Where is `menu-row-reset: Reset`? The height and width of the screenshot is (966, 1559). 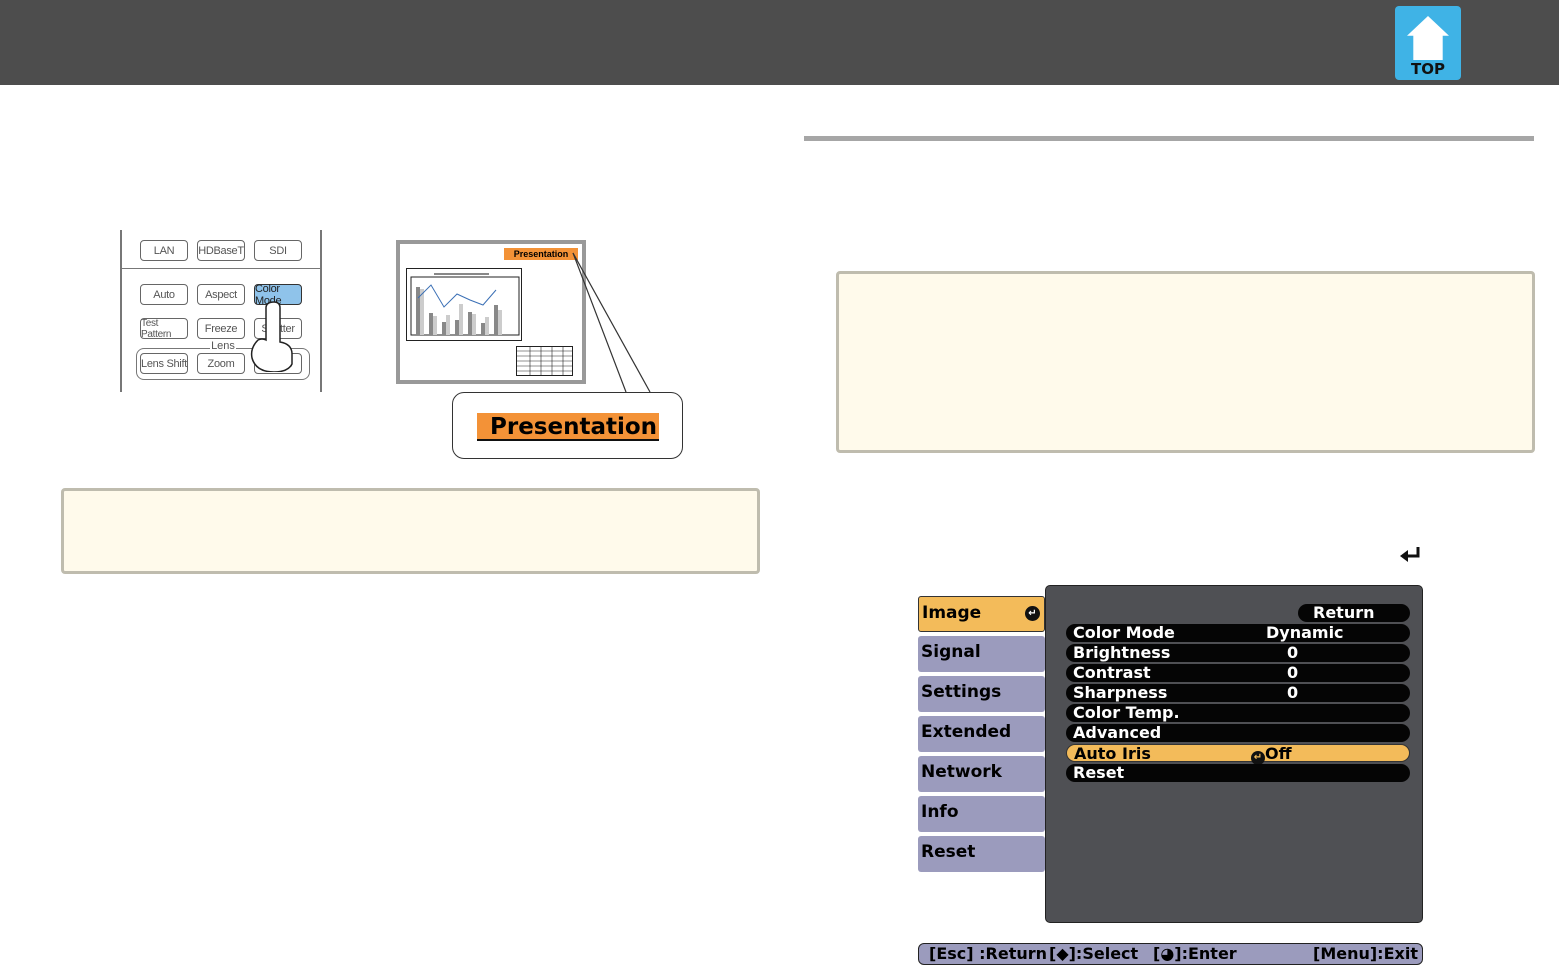 menu-row-reset: Reset is located at coordinates (1238, 773).